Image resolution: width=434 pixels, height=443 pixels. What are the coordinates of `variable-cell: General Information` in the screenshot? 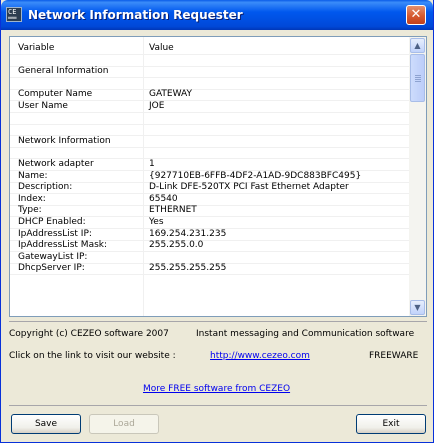 It's located at (63, 71).